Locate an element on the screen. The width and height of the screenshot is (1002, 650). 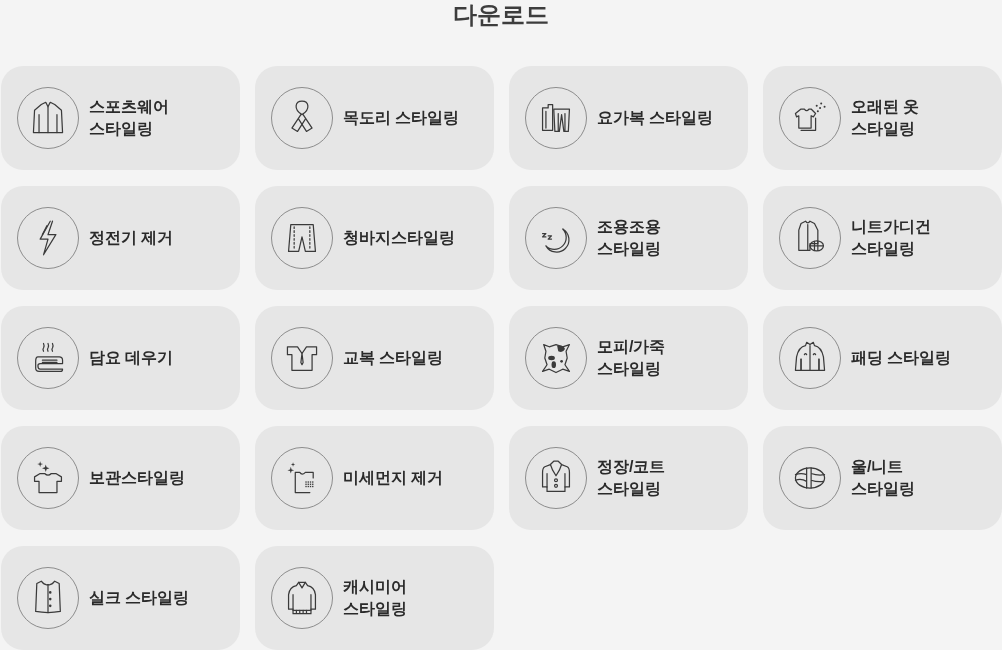
styling-card: 캐시미어 스타일링 is located at coordinates (374, 598).